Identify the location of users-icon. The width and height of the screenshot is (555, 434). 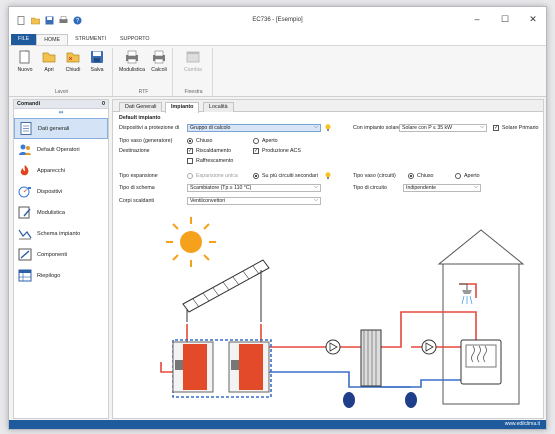
(25, 149).